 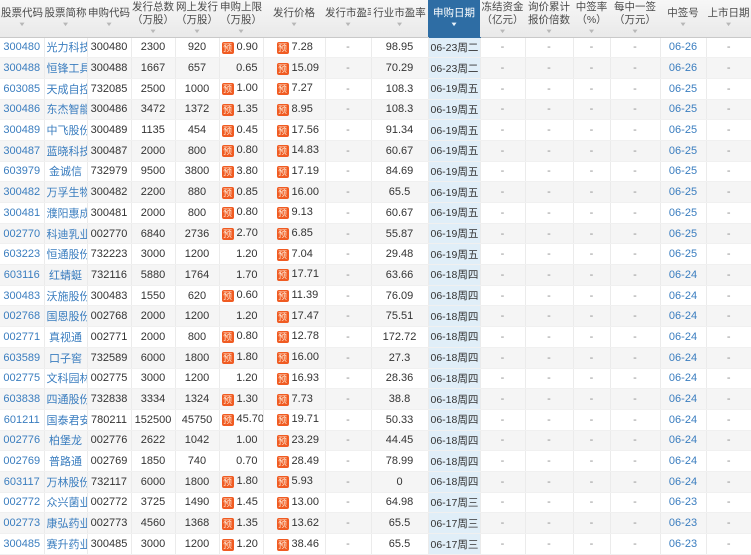 What do you see at coordinates (67, 400) in the screenshot?
I see `stock-name-link: 四通股份` at bounding box center [67, 400].